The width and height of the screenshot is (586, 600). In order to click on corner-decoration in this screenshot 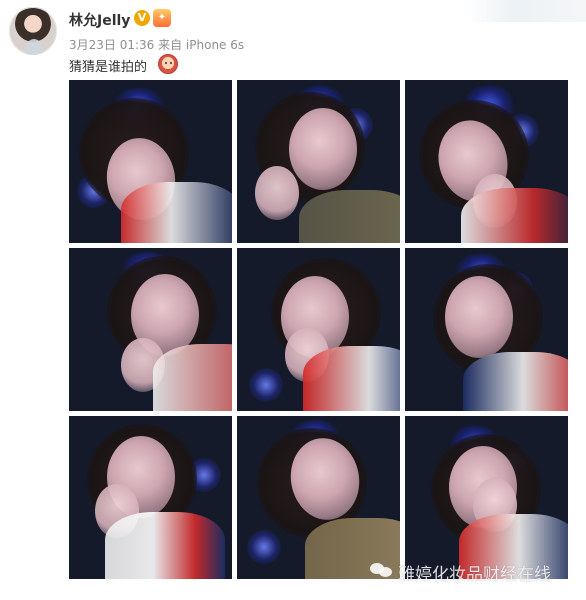, I will do `click(526, 11)`.